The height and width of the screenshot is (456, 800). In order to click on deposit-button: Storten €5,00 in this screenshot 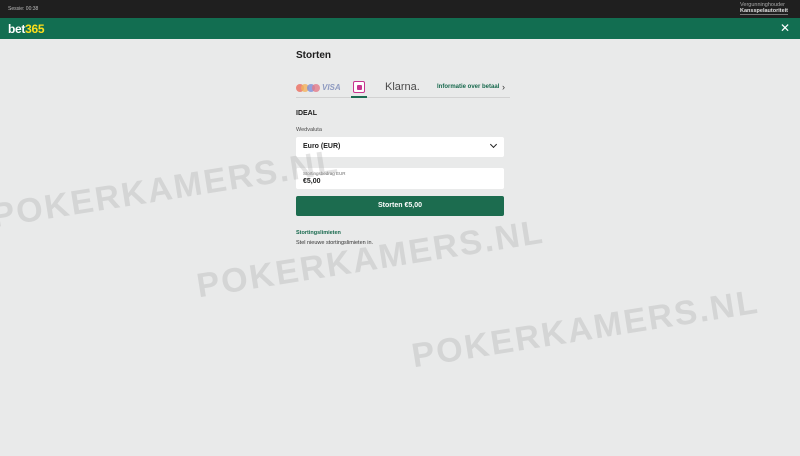, I will do `click(400, 206)`.